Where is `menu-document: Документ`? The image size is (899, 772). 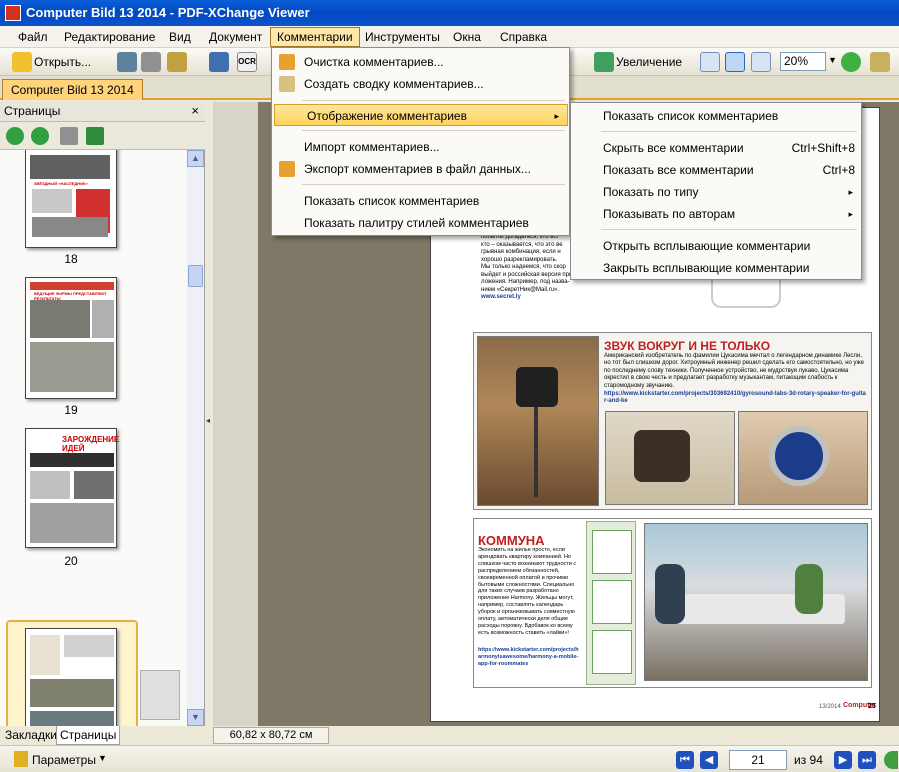
menu-document: Документ is located at coordinates (235, 37).